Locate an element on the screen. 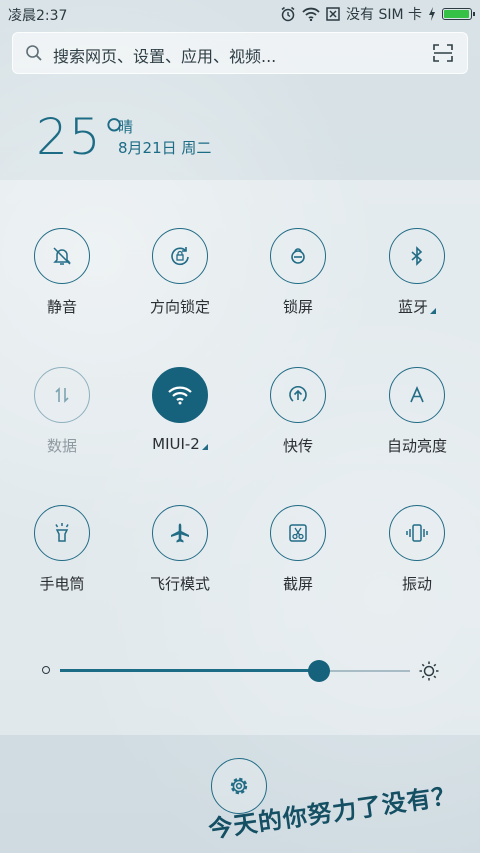  toggle-mobile-data: 数据 is located at coordinates (62, 422).